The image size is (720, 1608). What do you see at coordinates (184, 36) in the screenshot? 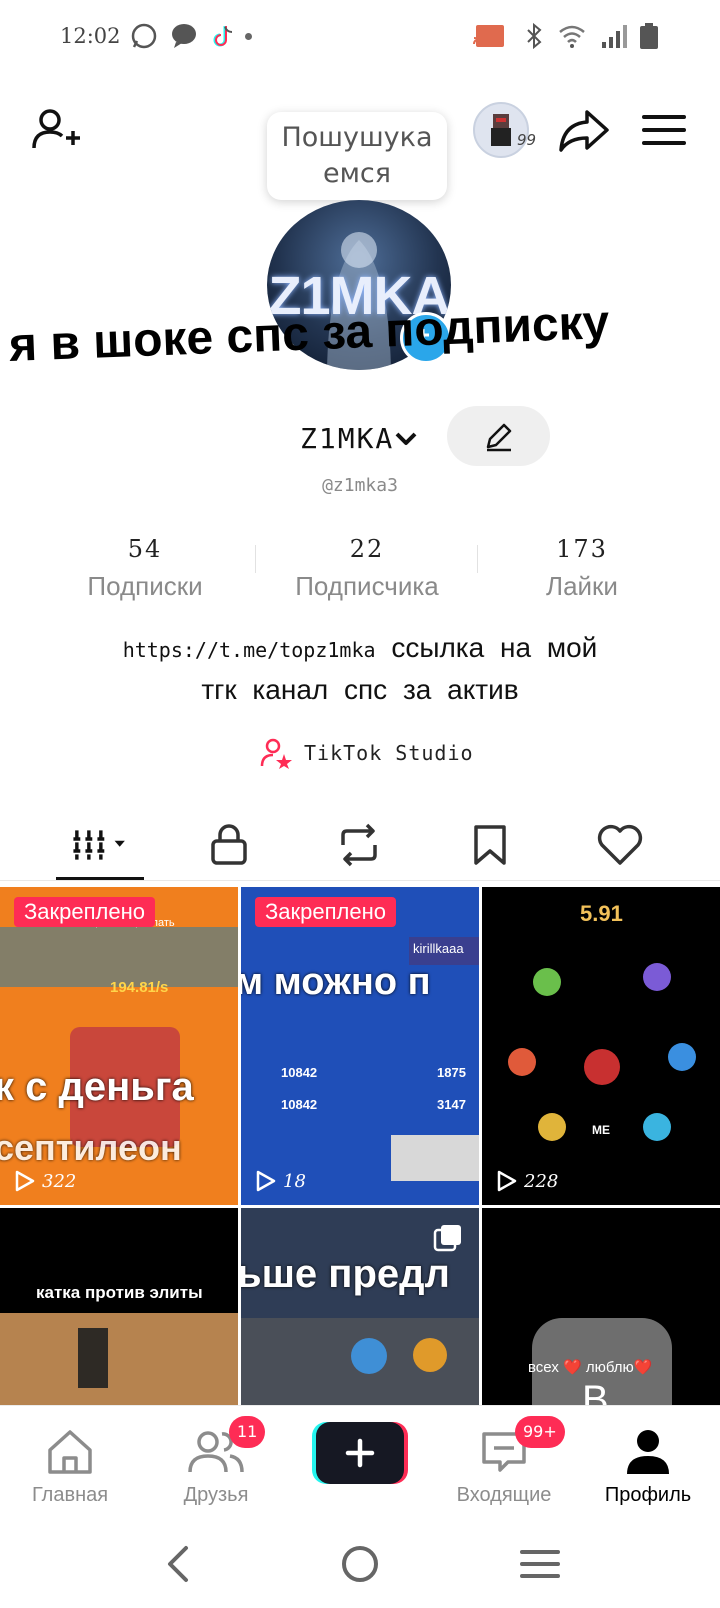
I see `chat-icon` at bounding box center [184, 36].